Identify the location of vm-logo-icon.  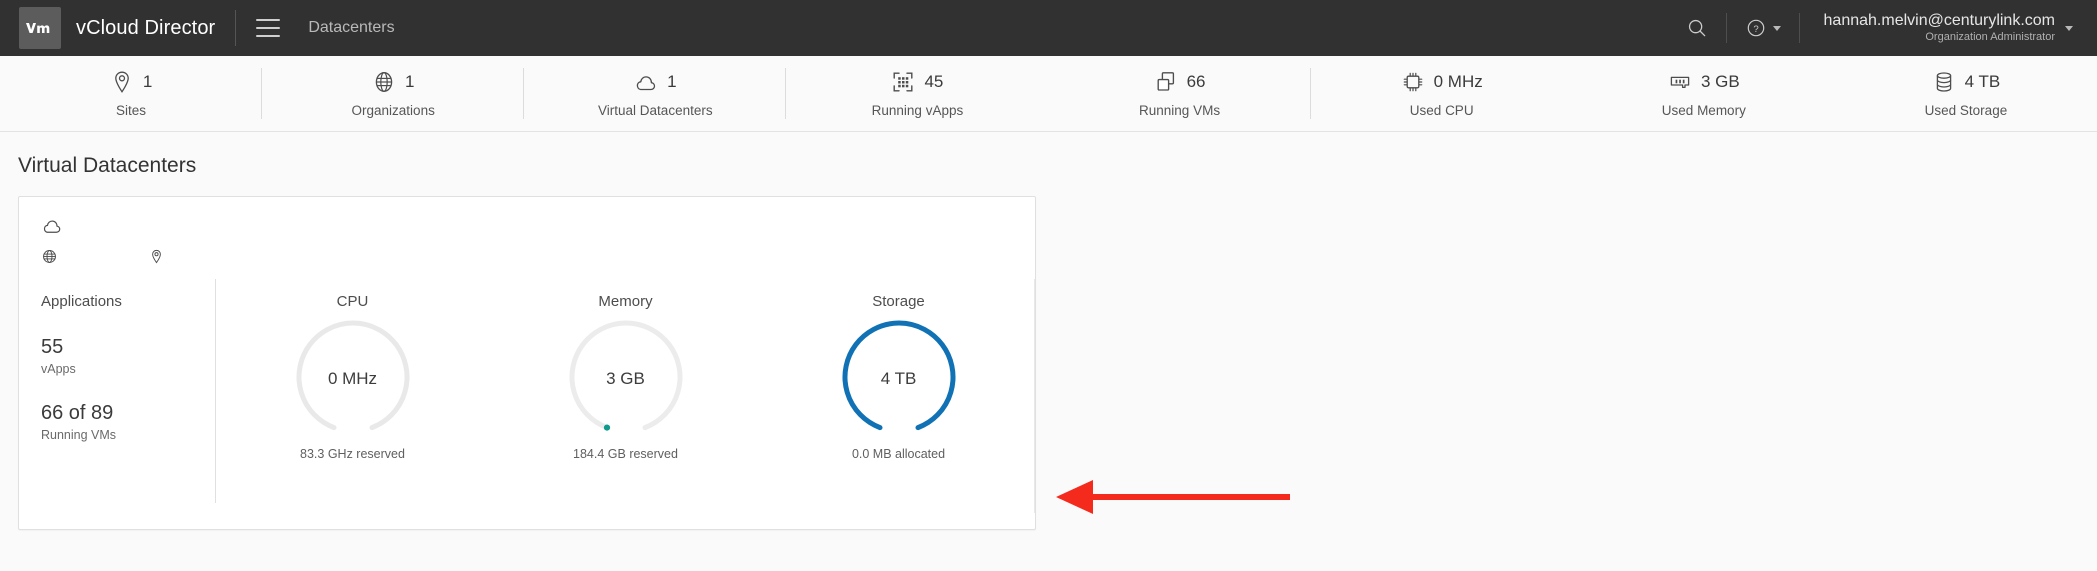
(38, 28).